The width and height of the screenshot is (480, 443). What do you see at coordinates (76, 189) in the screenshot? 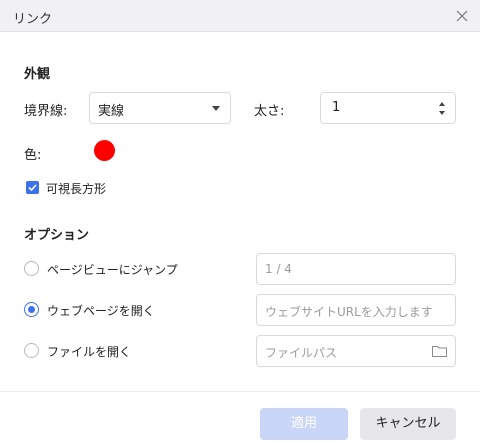
I see `visible-rect-label: 可視長方形` at bounding box center [76, 189].